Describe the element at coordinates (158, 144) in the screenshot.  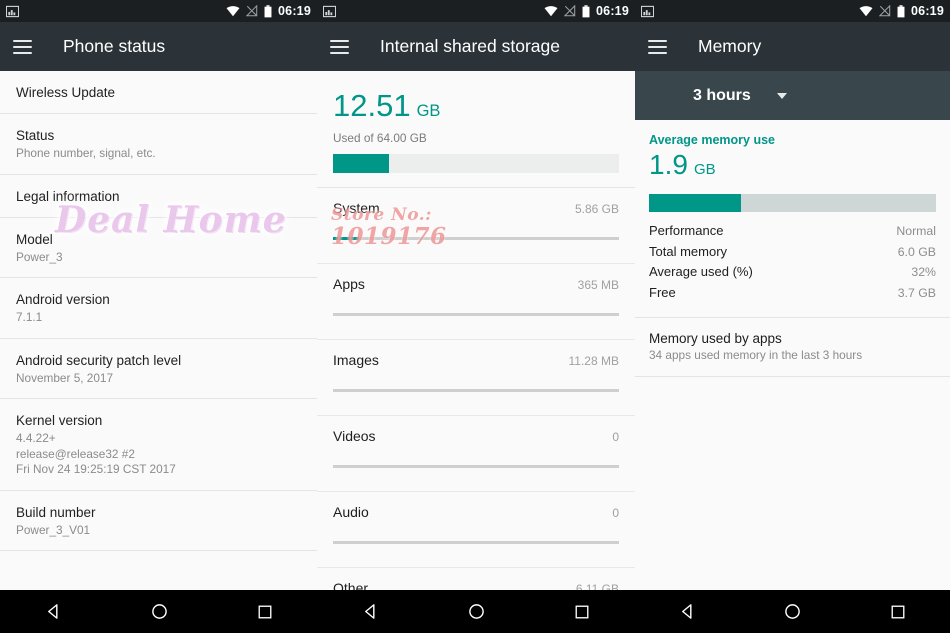
I see `list-item: Status Phone number, signal, etc.` at that location.